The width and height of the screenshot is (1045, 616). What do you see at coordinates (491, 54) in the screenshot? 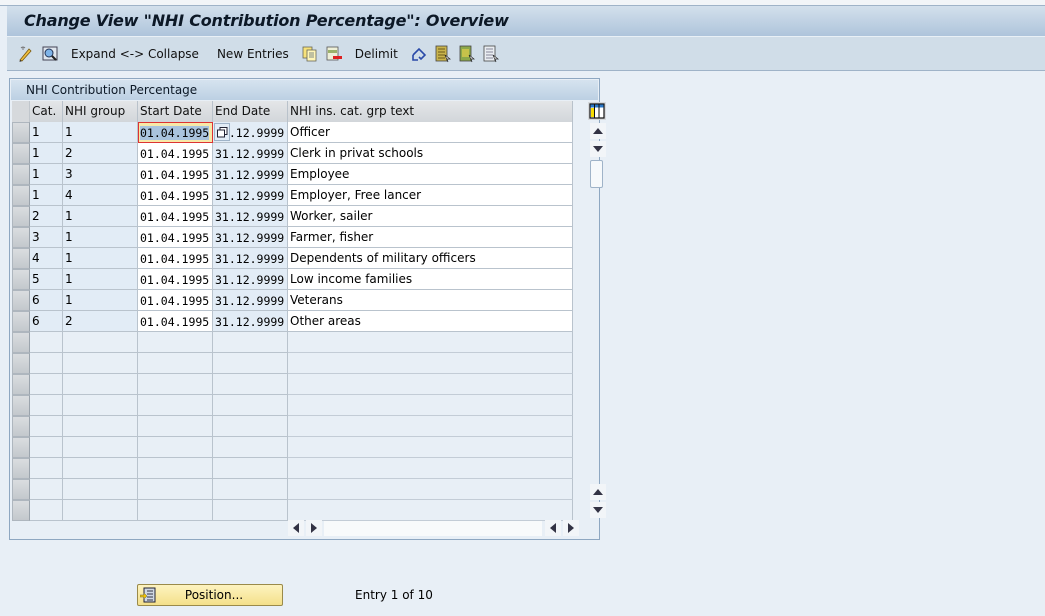
I see `deselect-all-icon` at bounding box center [491, 54].